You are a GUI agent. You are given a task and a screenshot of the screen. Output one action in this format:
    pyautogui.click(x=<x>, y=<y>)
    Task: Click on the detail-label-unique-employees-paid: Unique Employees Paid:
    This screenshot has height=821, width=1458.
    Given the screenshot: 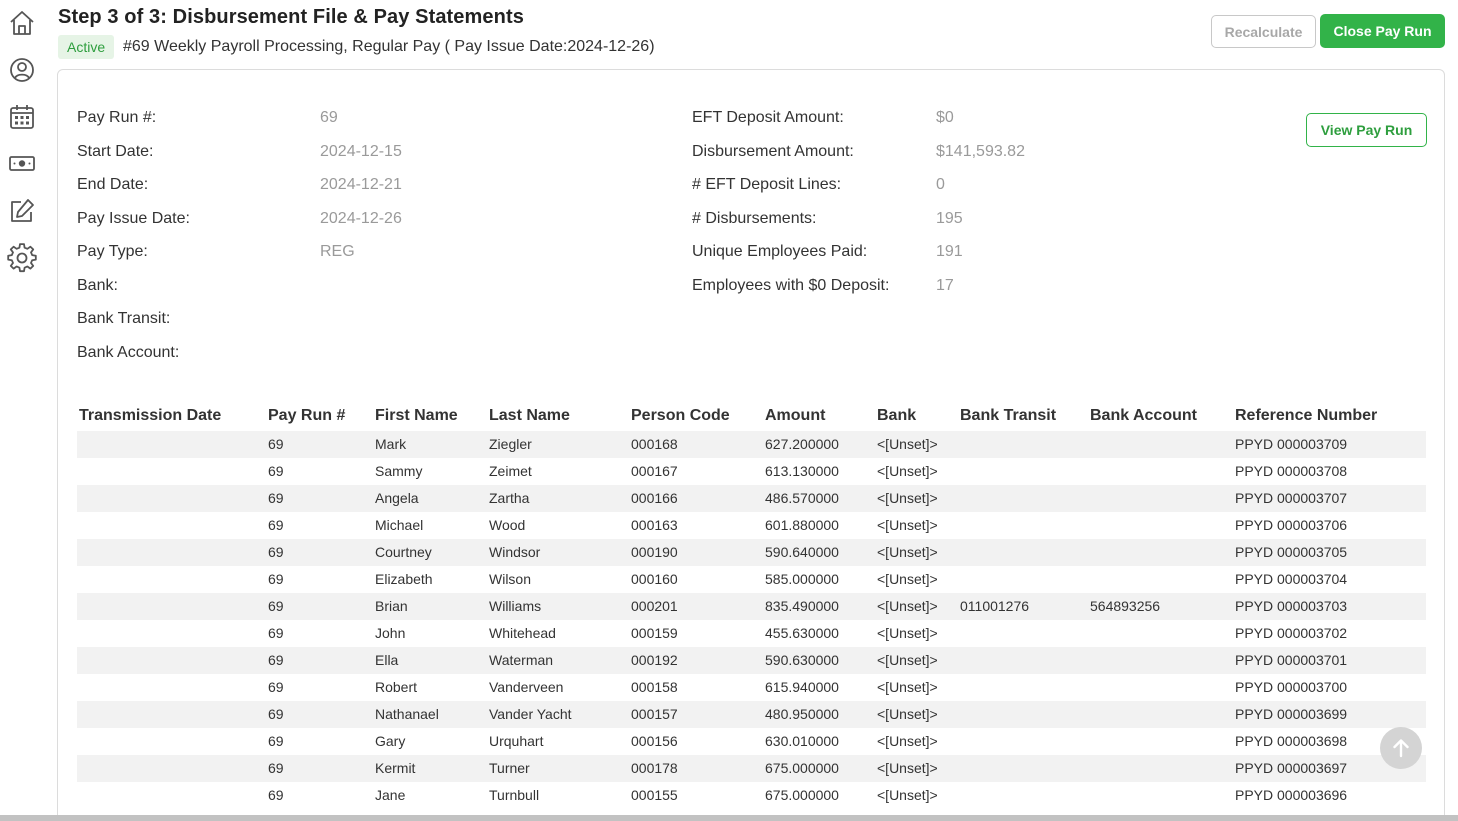 What is the action you would take?
    pyautogui.click(x=780, y=251)
    